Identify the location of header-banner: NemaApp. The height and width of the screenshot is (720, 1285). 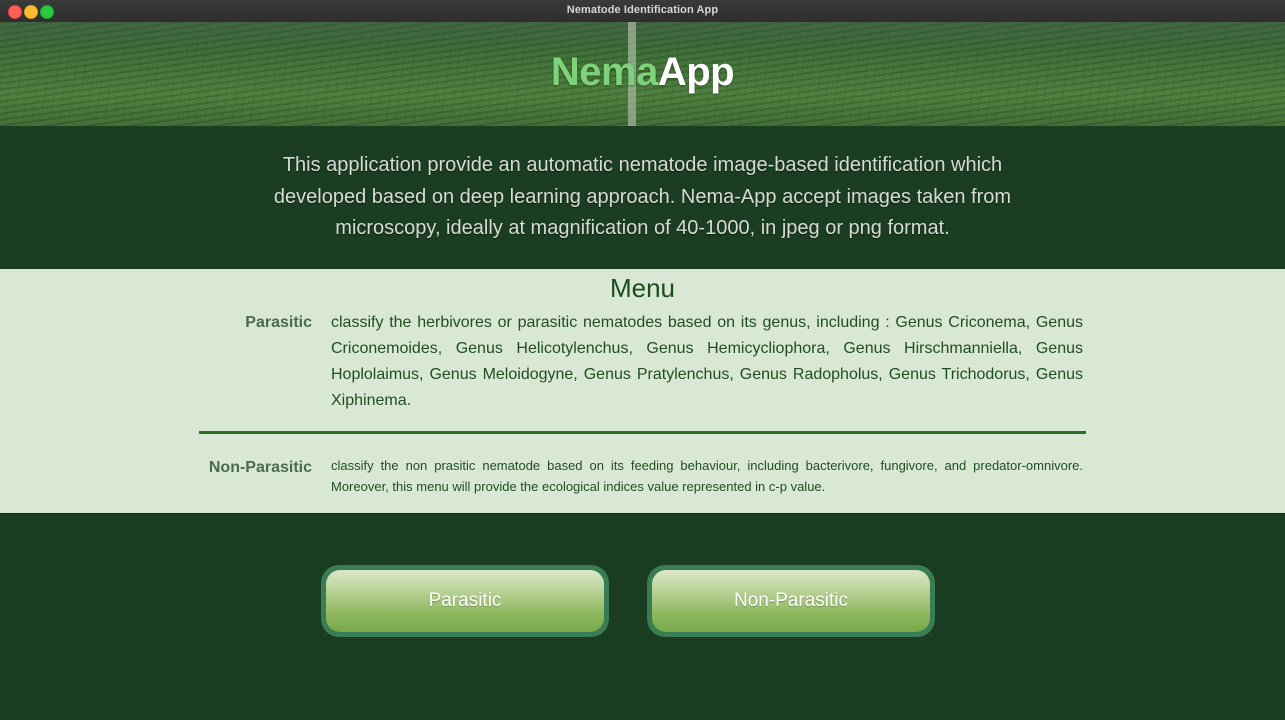
(642, 74).